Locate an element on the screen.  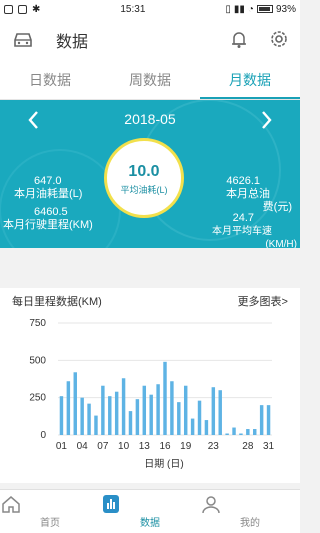
tab-daily: 日数据 is located at coordinates (50, 80).